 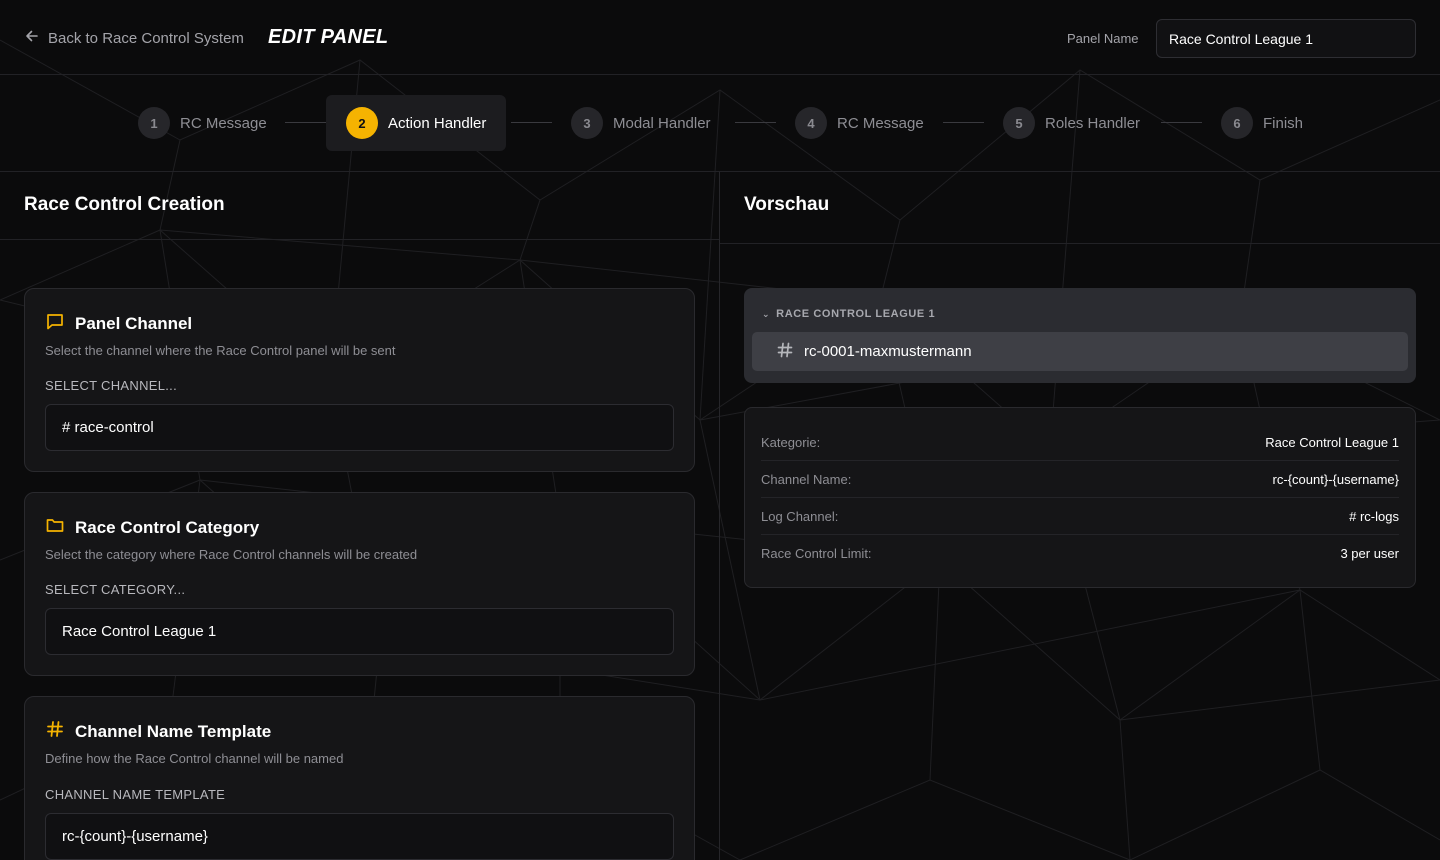 I want to click on summary-row-log-channel: Log Channel: # rc-logs, so click(x=1080, y=516).